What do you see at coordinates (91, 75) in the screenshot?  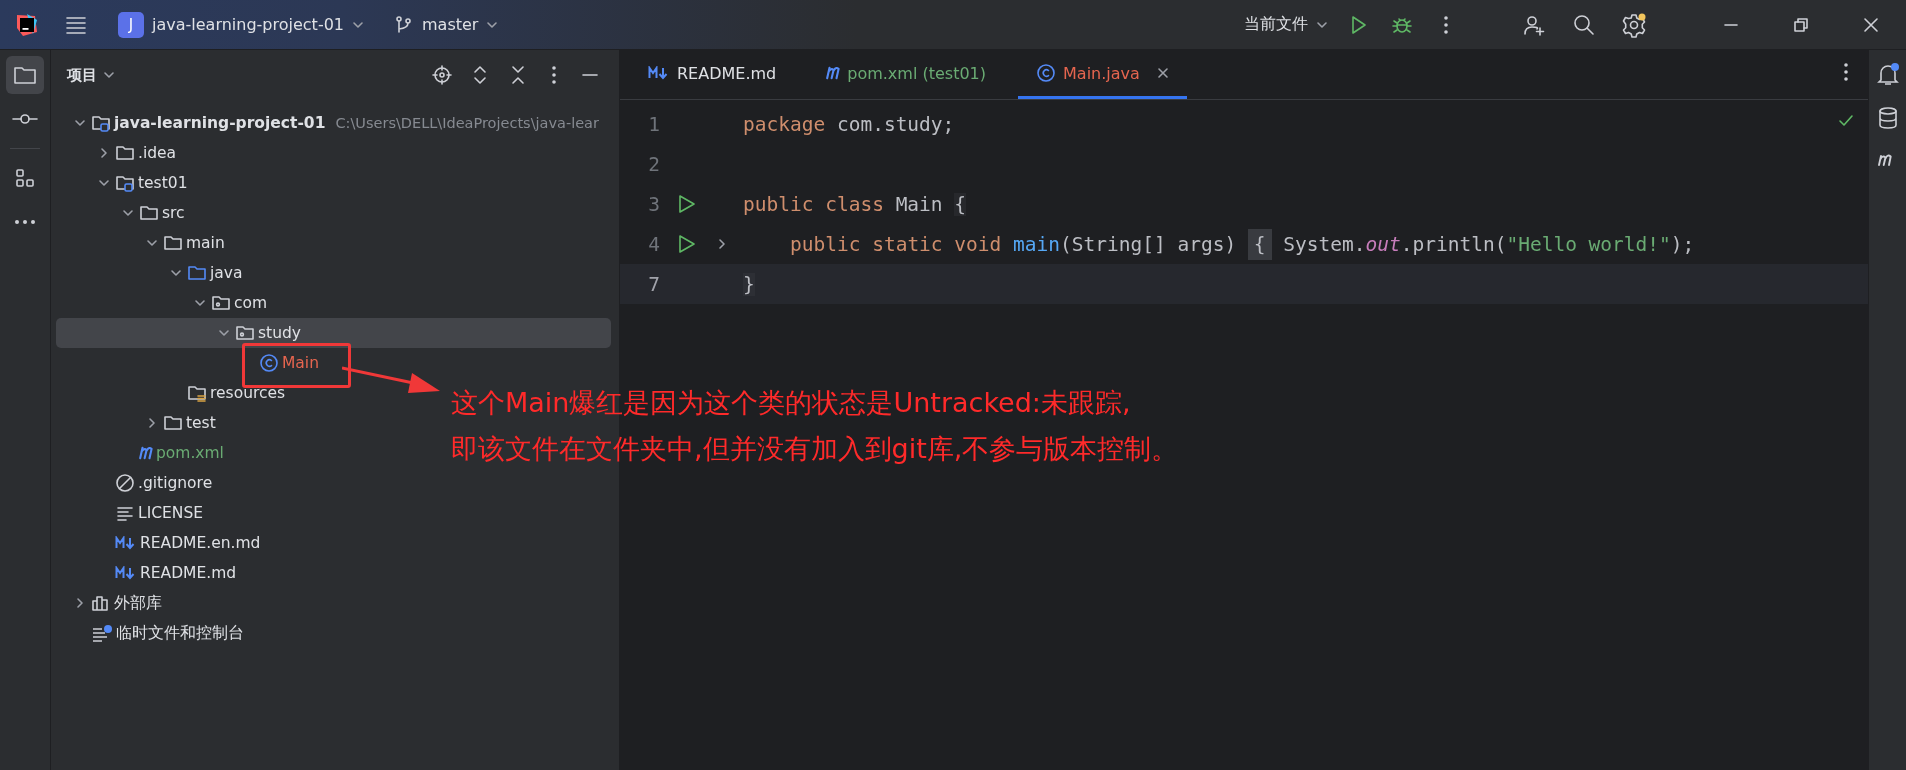 I see `panel-title: 项目` at bounding box center [91, 75].